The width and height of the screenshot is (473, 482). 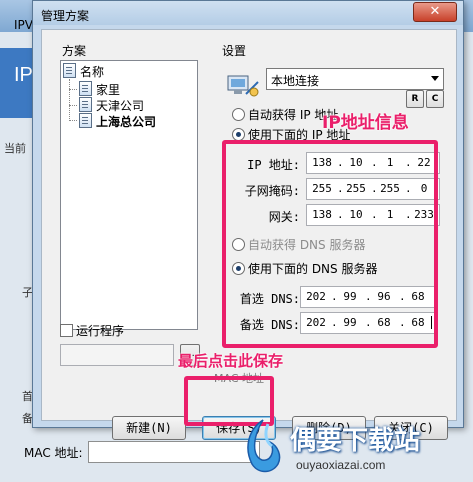 I want to click on tree-item-label: 家里, so click(x=108, y=90).